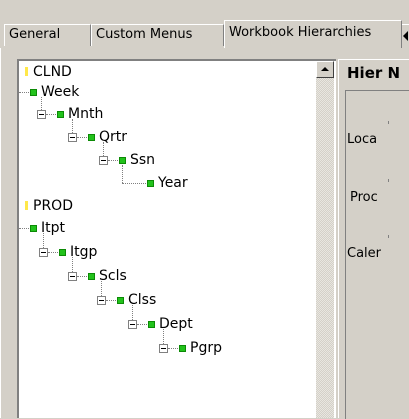  Describe the element at coordinates (144, 34) in the screenshot. I see `tab-custom-menus-label: Custom Menus` at that location.